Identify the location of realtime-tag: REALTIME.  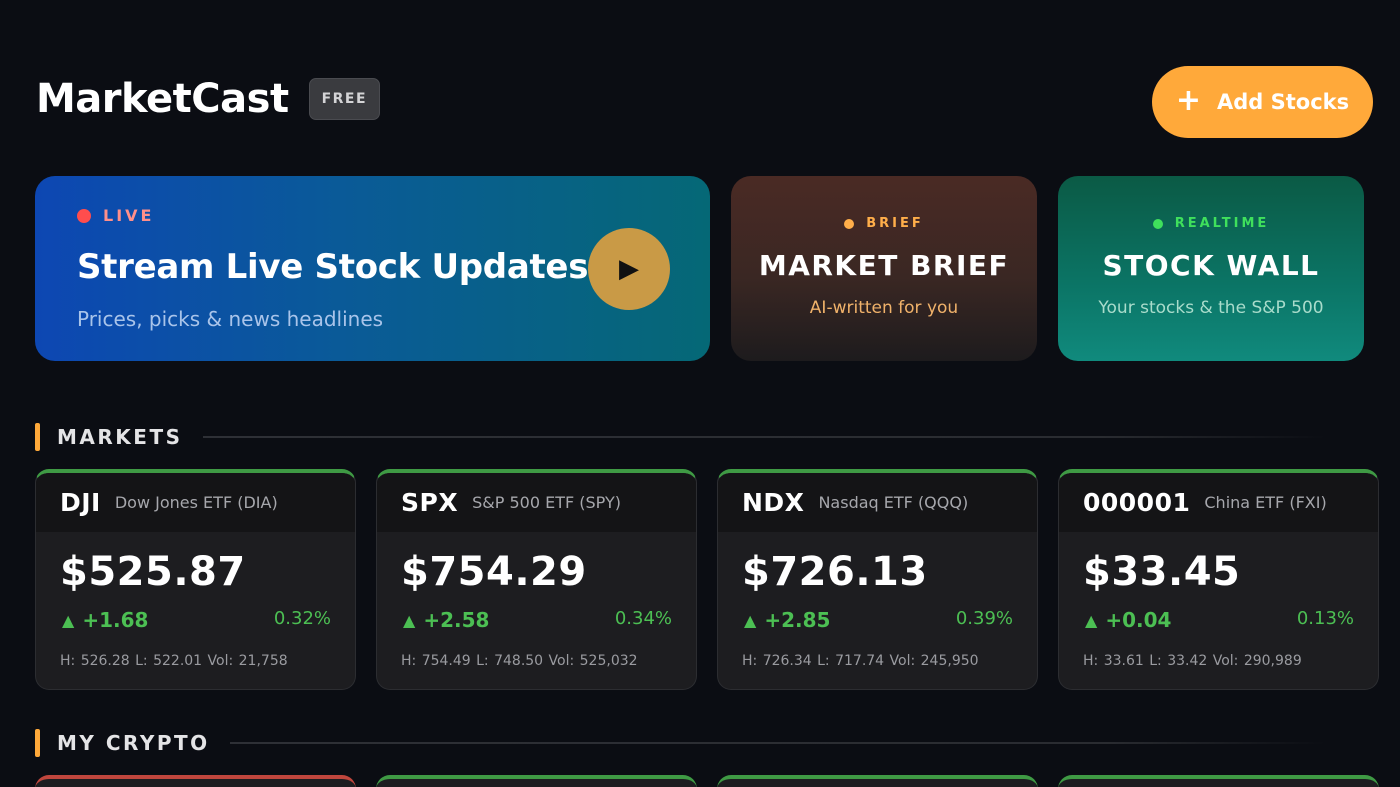
(1211, 223).